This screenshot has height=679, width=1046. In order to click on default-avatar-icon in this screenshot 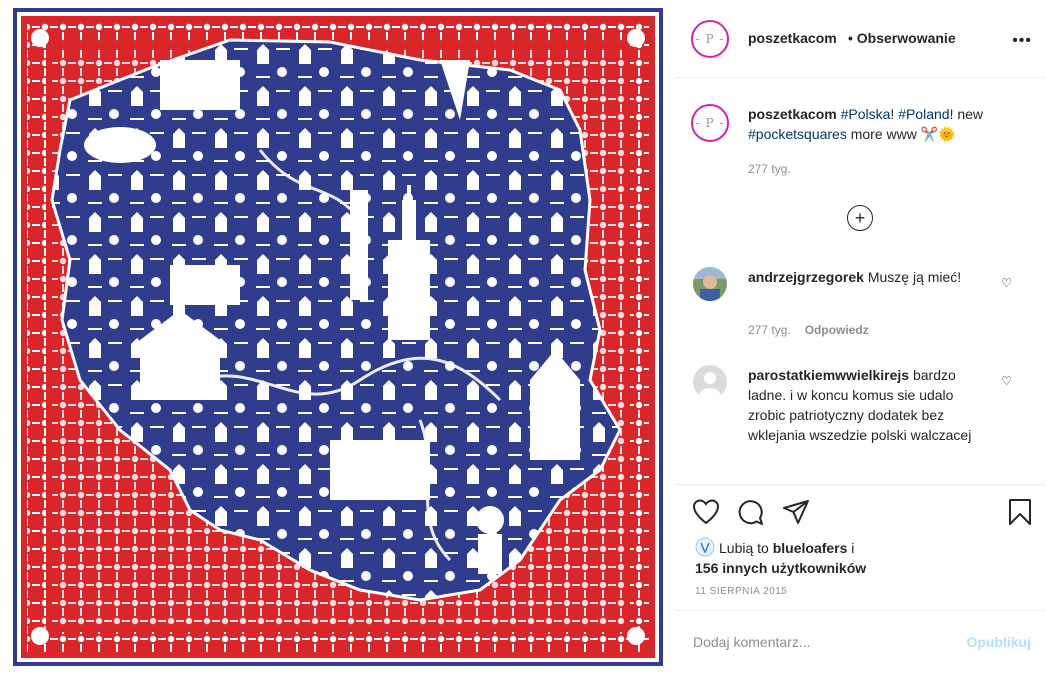, I will do `click(710, 382)`.